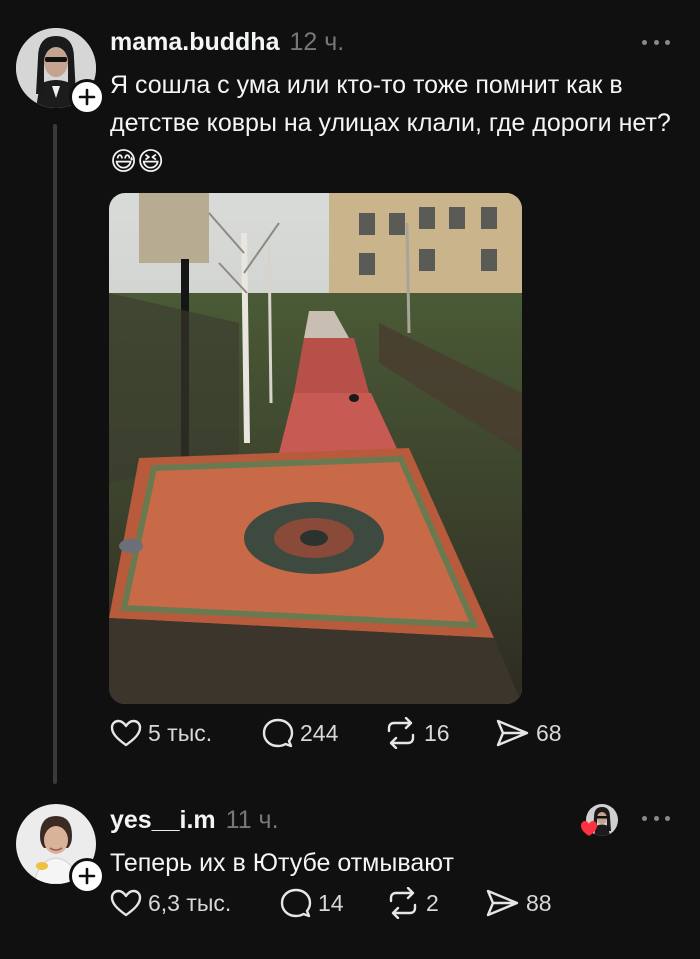 The height and width of the screenshot is (959, 700). I want to click on reply-count: 244, so click(319, 732).